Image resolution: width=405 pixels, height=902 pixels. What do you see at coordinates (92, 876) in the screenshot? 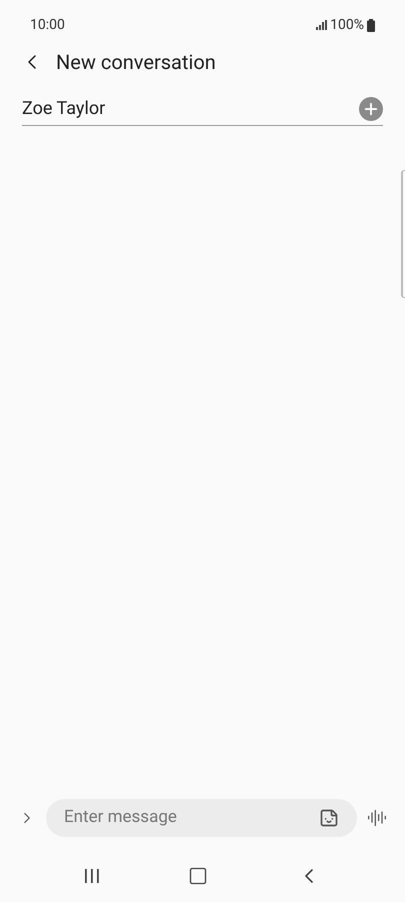
I see `recent-apps-icon` at bounding box center [92, 876].